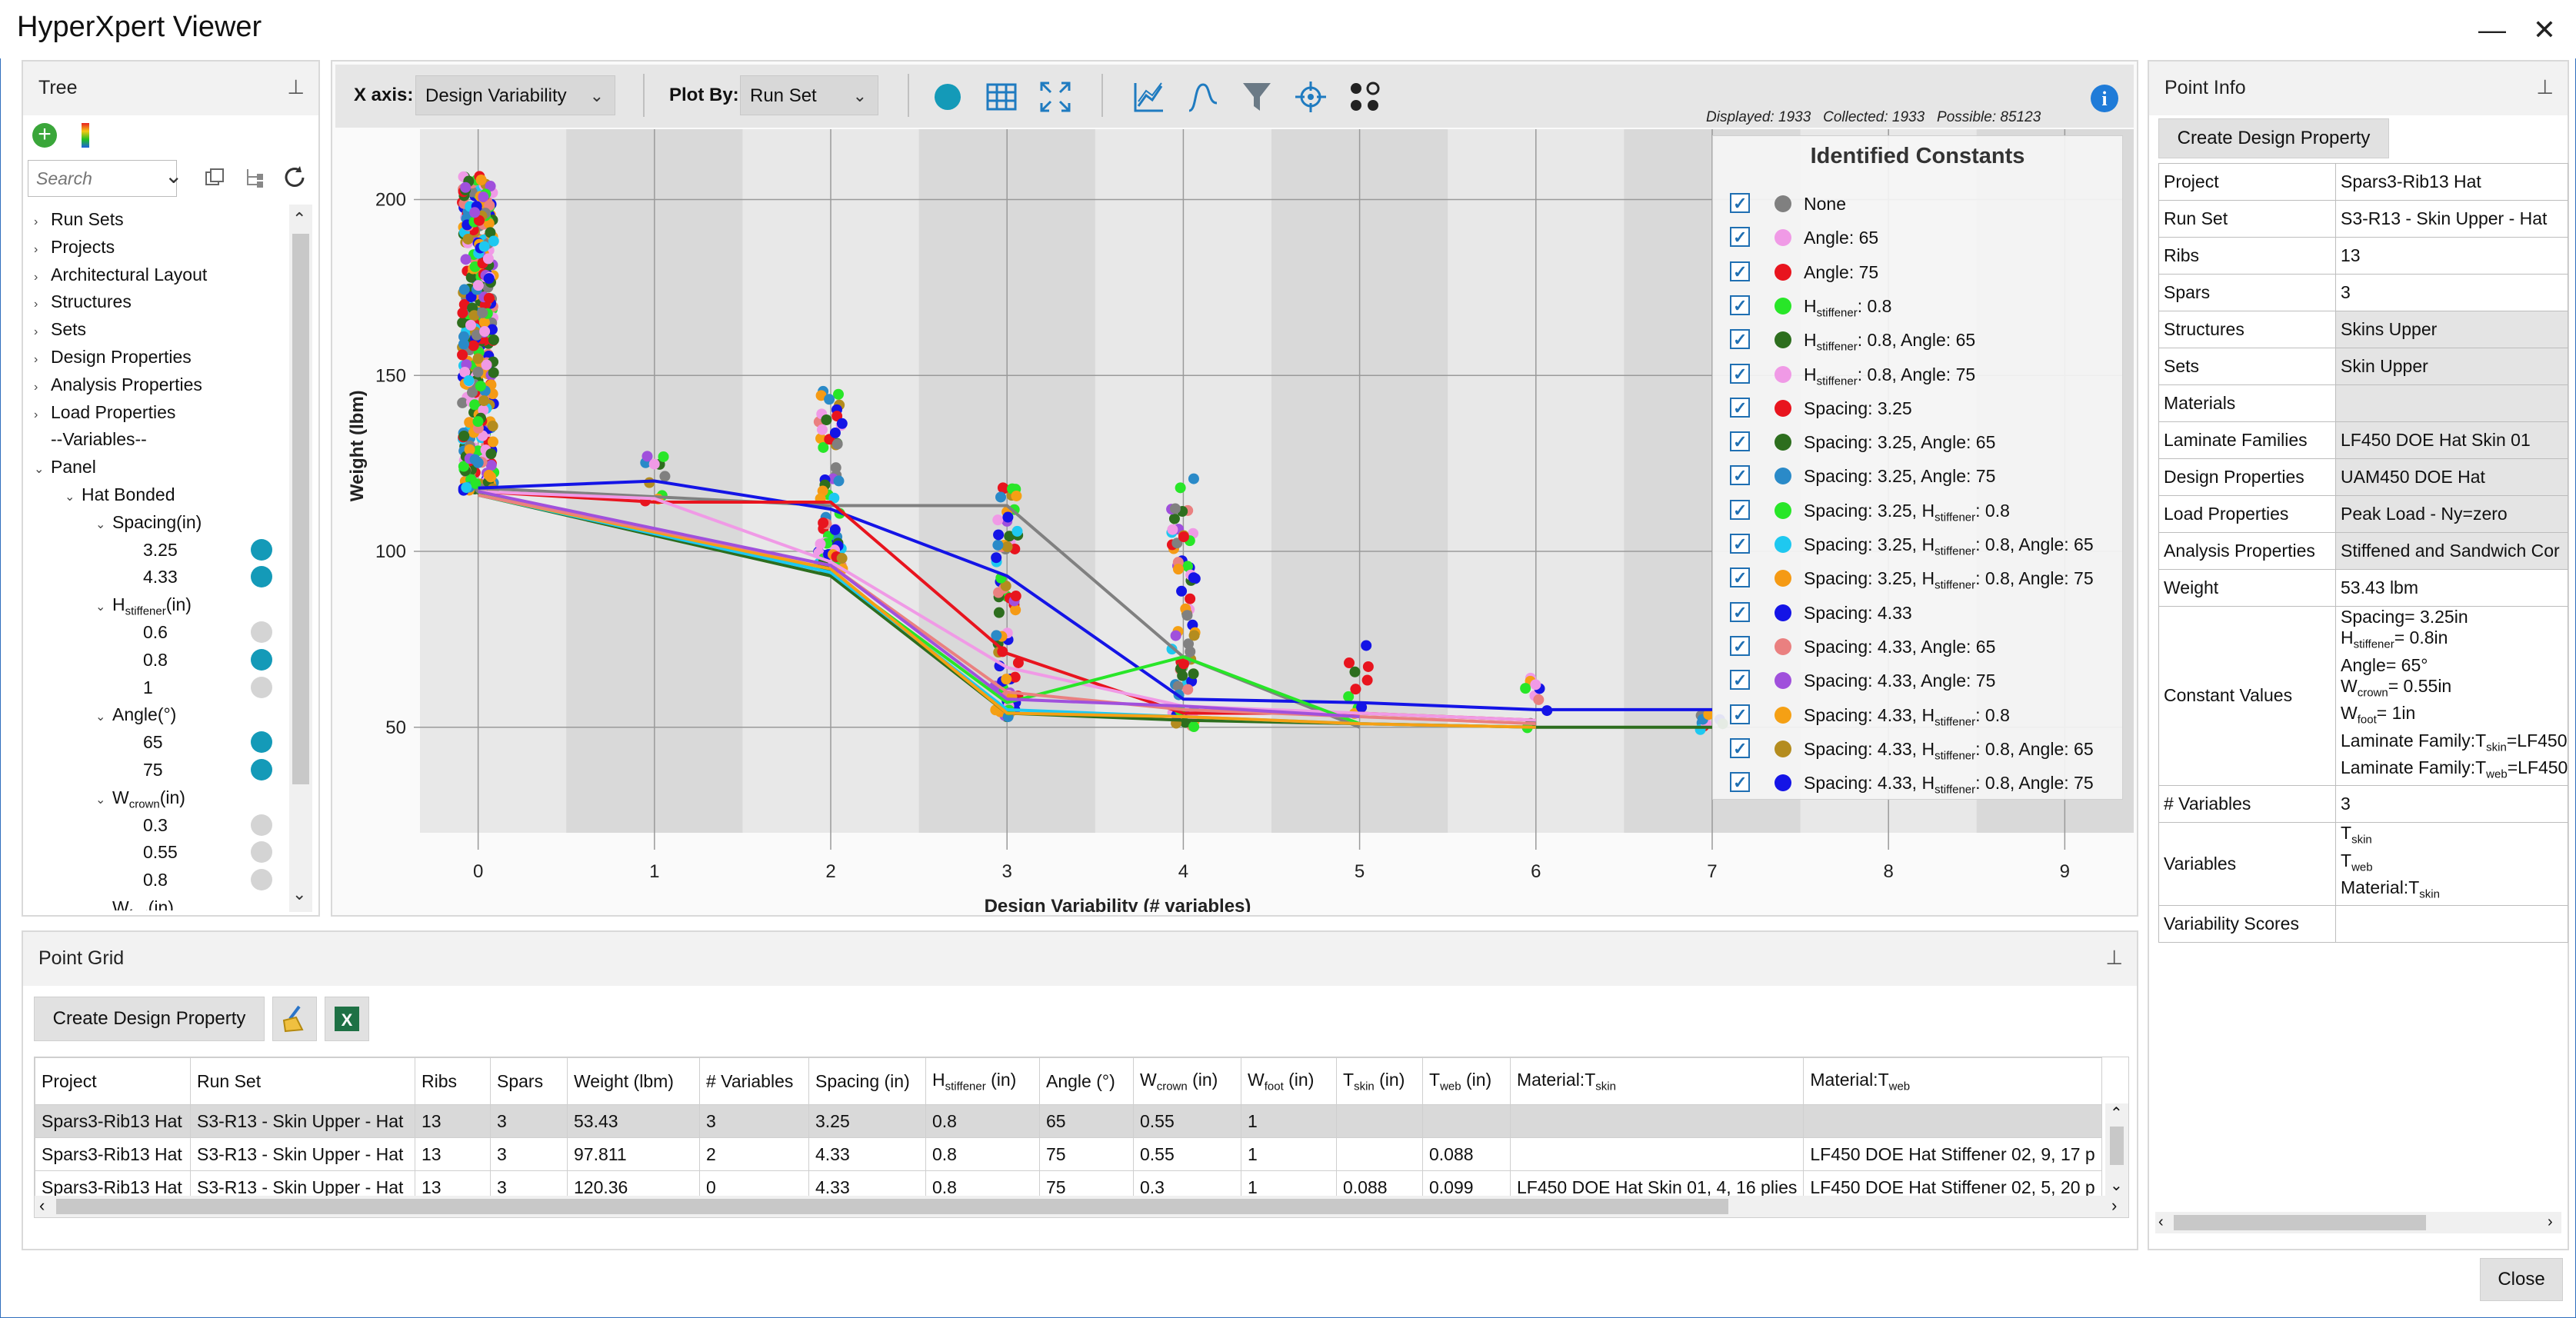 Image resolution: width=2576 pixels, height=1318 pixels. What do you see at coordinates (754, 1081) in the screenshot?
I see `column-header: # Variables` at bounding box center [754, 1081].